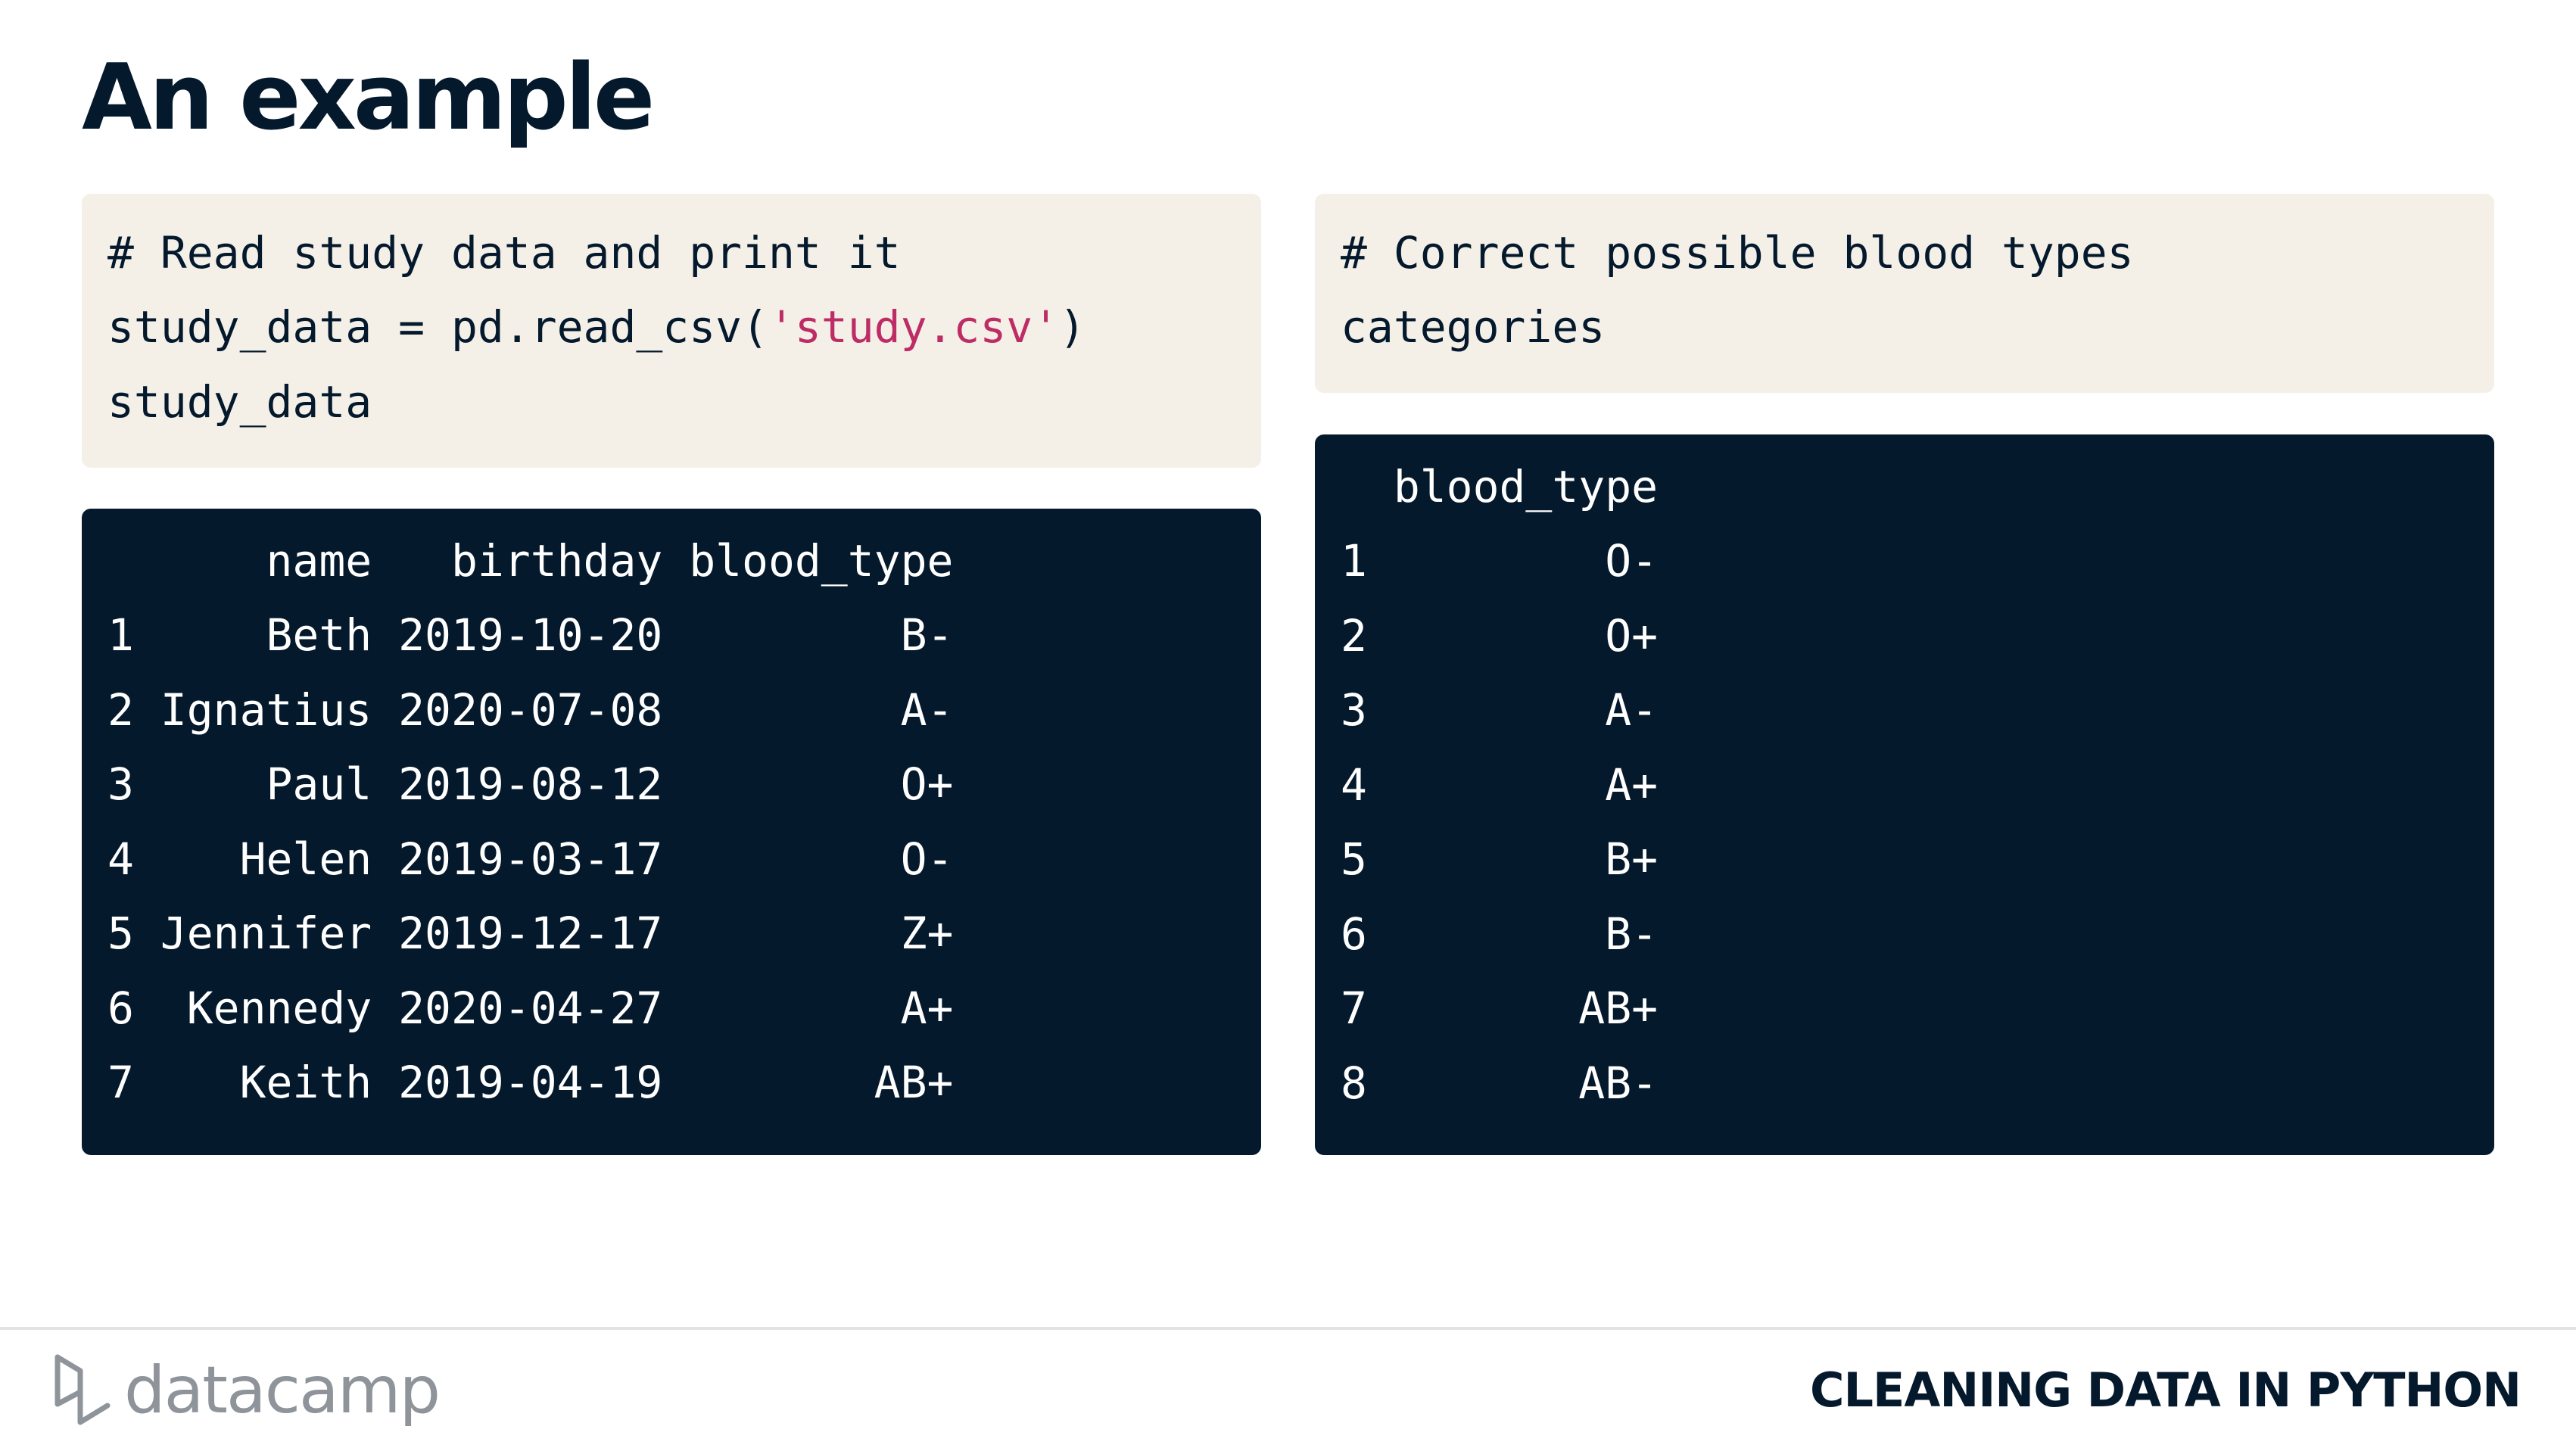 The image size is (2576, 1451). Describe the element at coordinates (530, 1008) in the screenshot. I see `table-row: 6 Kennedy 2020-04-27 A+` at that location.